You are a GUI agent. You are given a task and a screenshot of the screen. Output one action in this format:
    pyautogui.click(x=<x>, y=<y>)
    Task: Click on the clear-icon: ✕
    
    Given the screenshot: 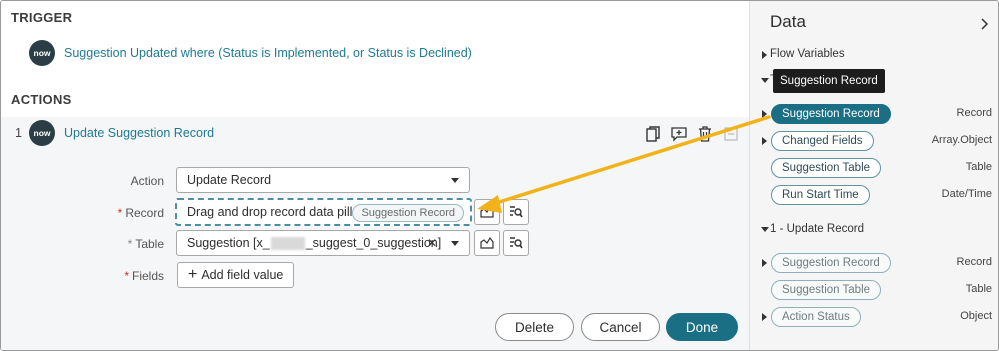 What is the action you would take?
    pyautogui.click(x=432, y=243)
    